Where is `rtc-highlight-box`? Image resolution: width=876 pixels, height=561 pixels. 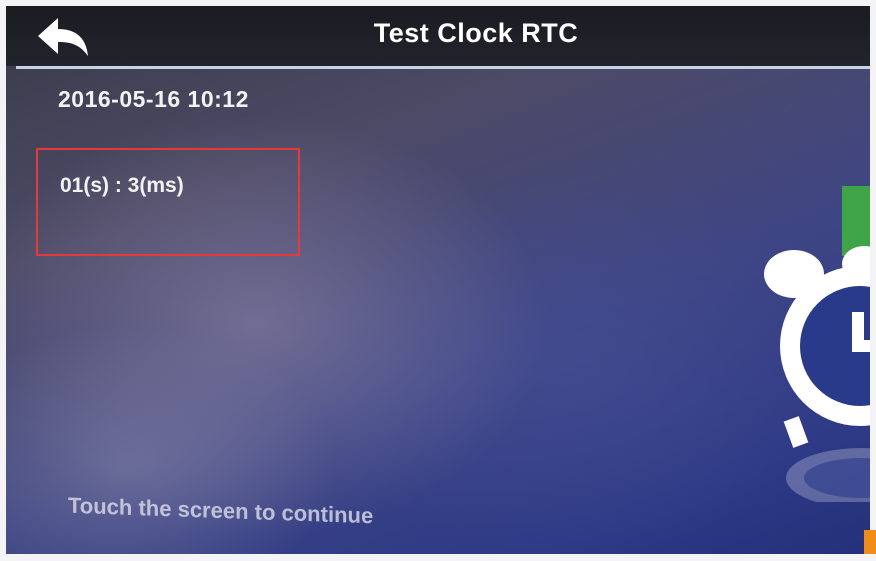 rtc-highlight-box is located at coordinates (168, 202).